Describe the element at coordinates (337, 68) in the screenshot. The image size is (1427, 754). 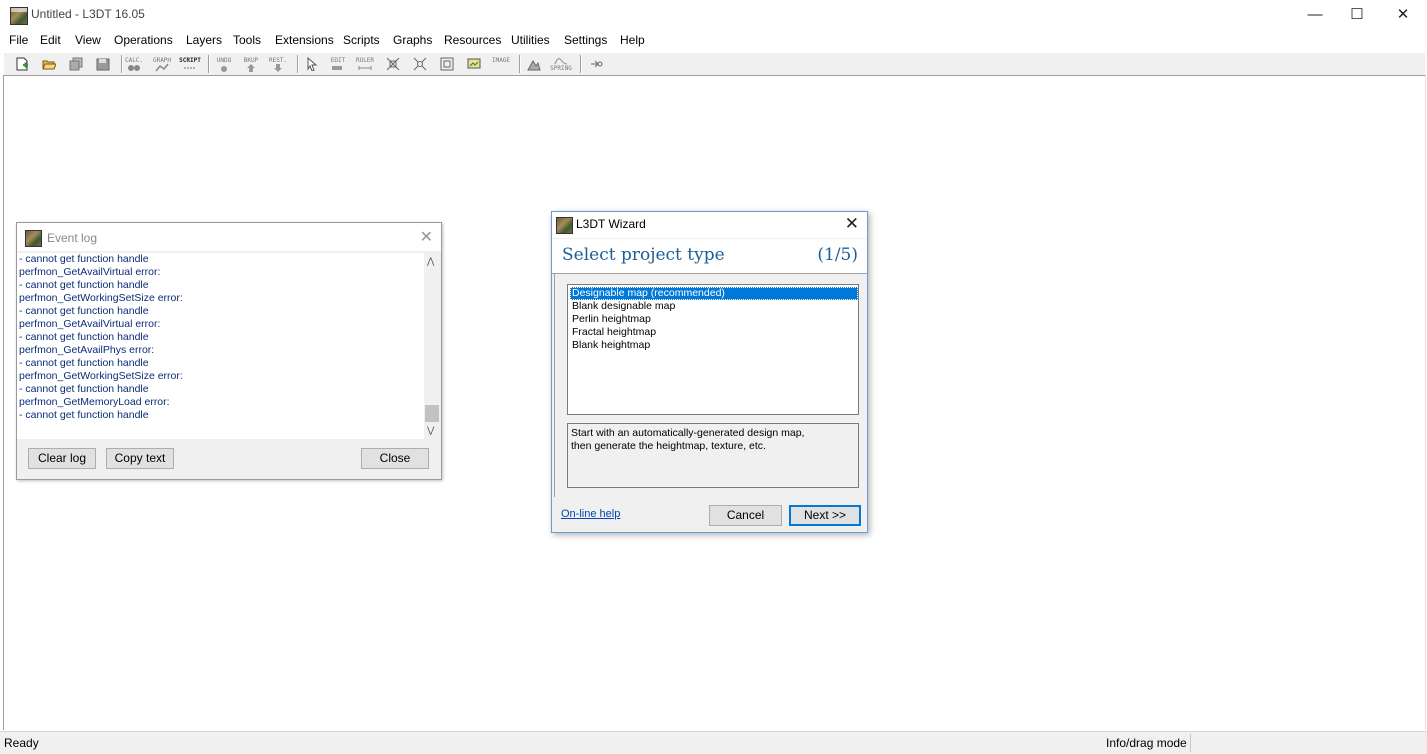
I see `edit-pencil-icon` at that location.